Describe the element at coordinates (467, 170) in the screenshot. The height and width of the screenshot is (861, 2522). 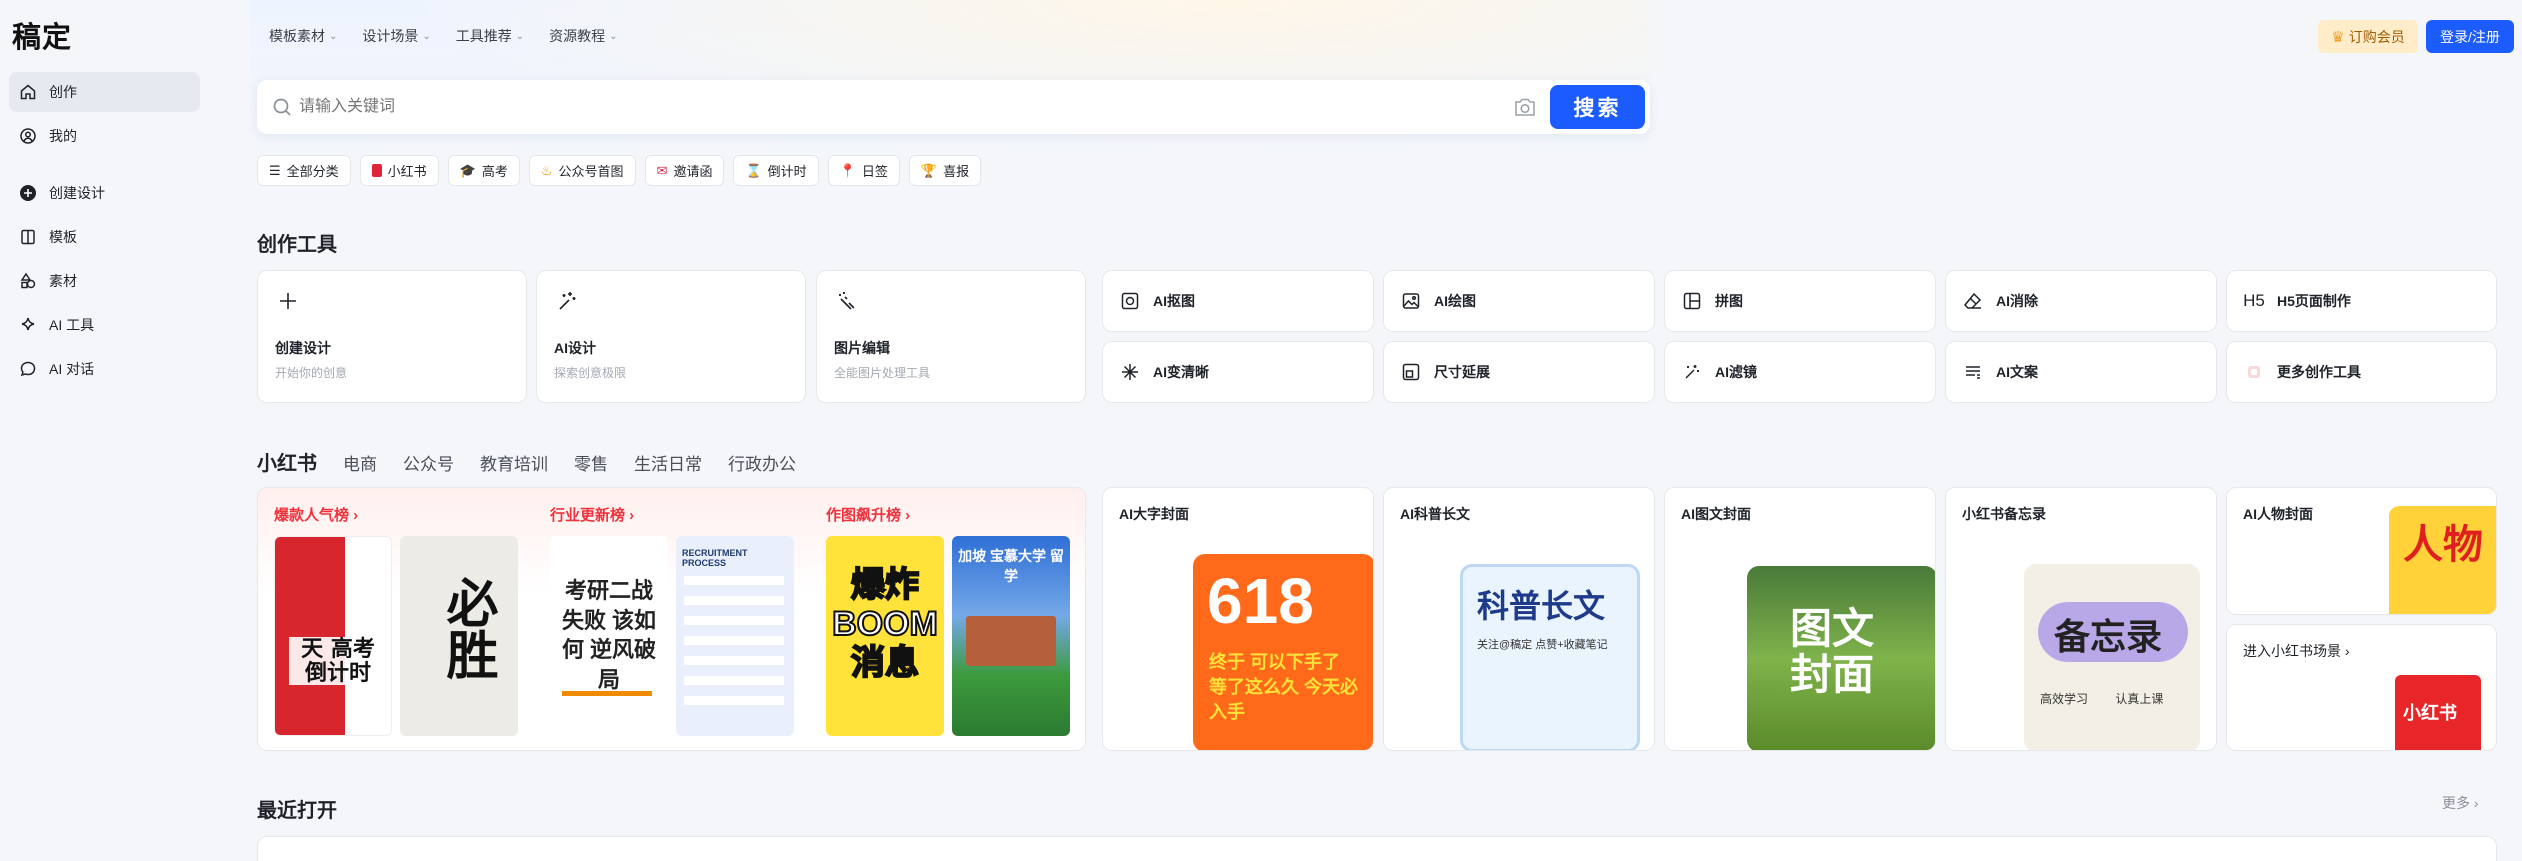
I see `graduation-cap-icon: 🎓` at that location.